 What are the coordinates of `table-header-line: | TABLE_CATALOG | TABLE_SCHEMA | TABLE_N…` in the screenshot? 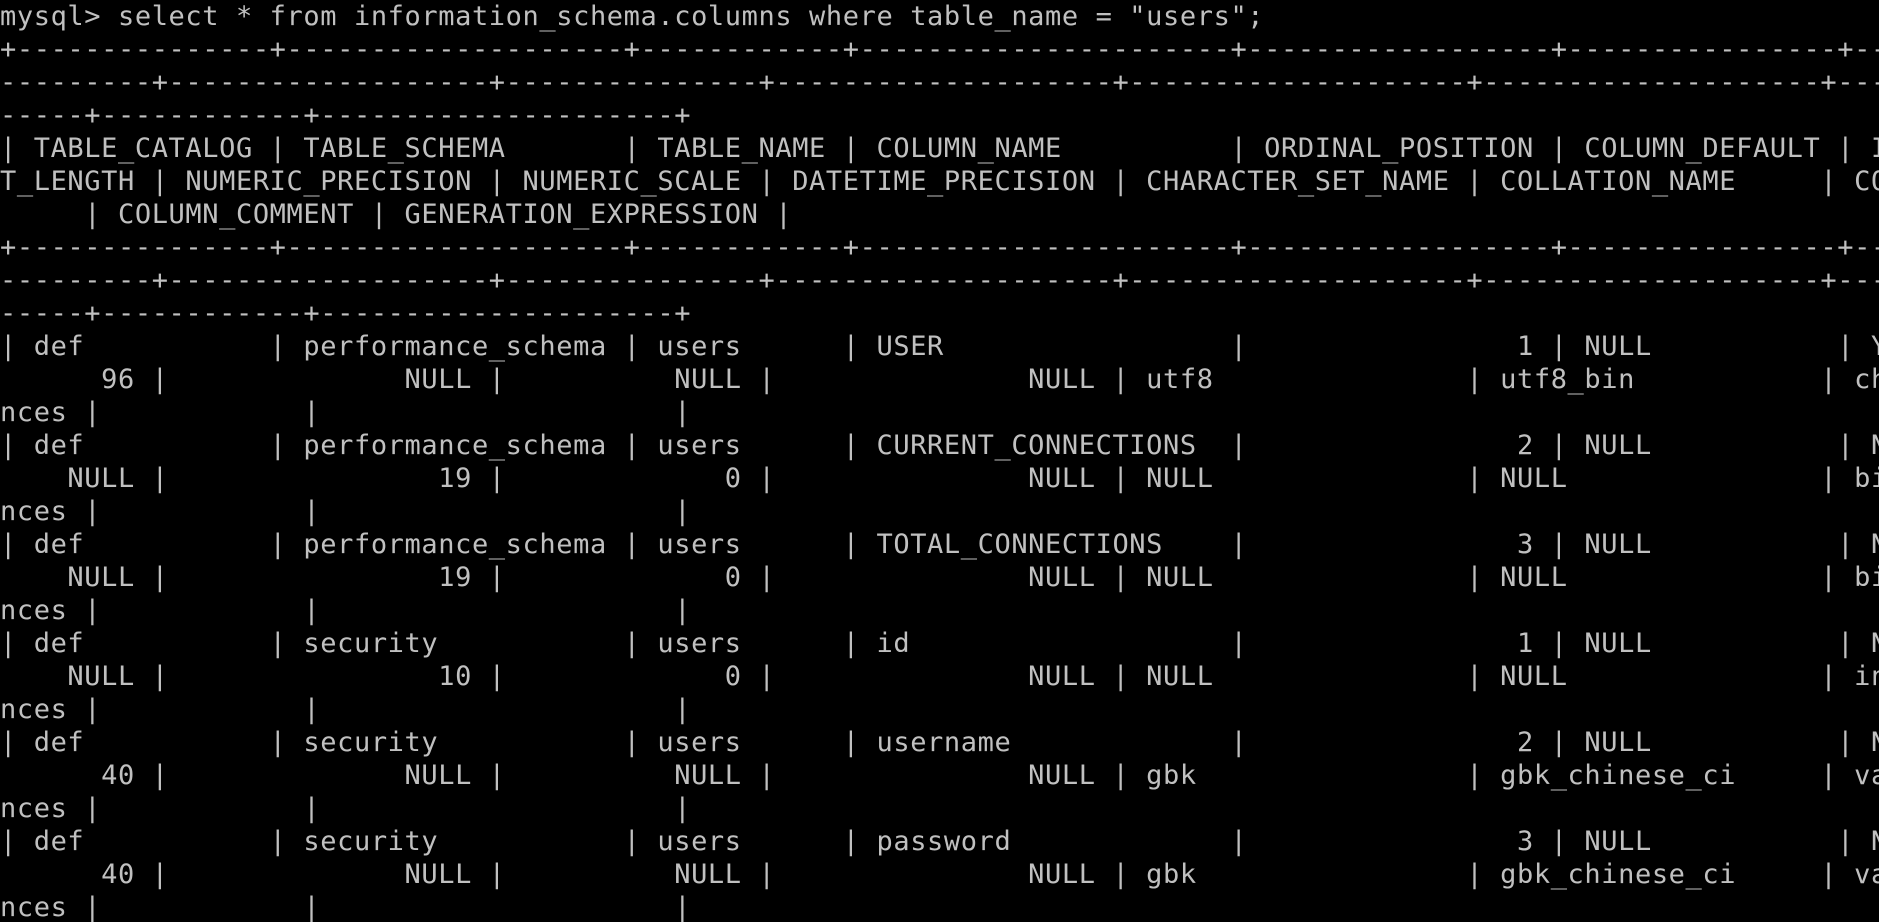 It's located at (939, 148).